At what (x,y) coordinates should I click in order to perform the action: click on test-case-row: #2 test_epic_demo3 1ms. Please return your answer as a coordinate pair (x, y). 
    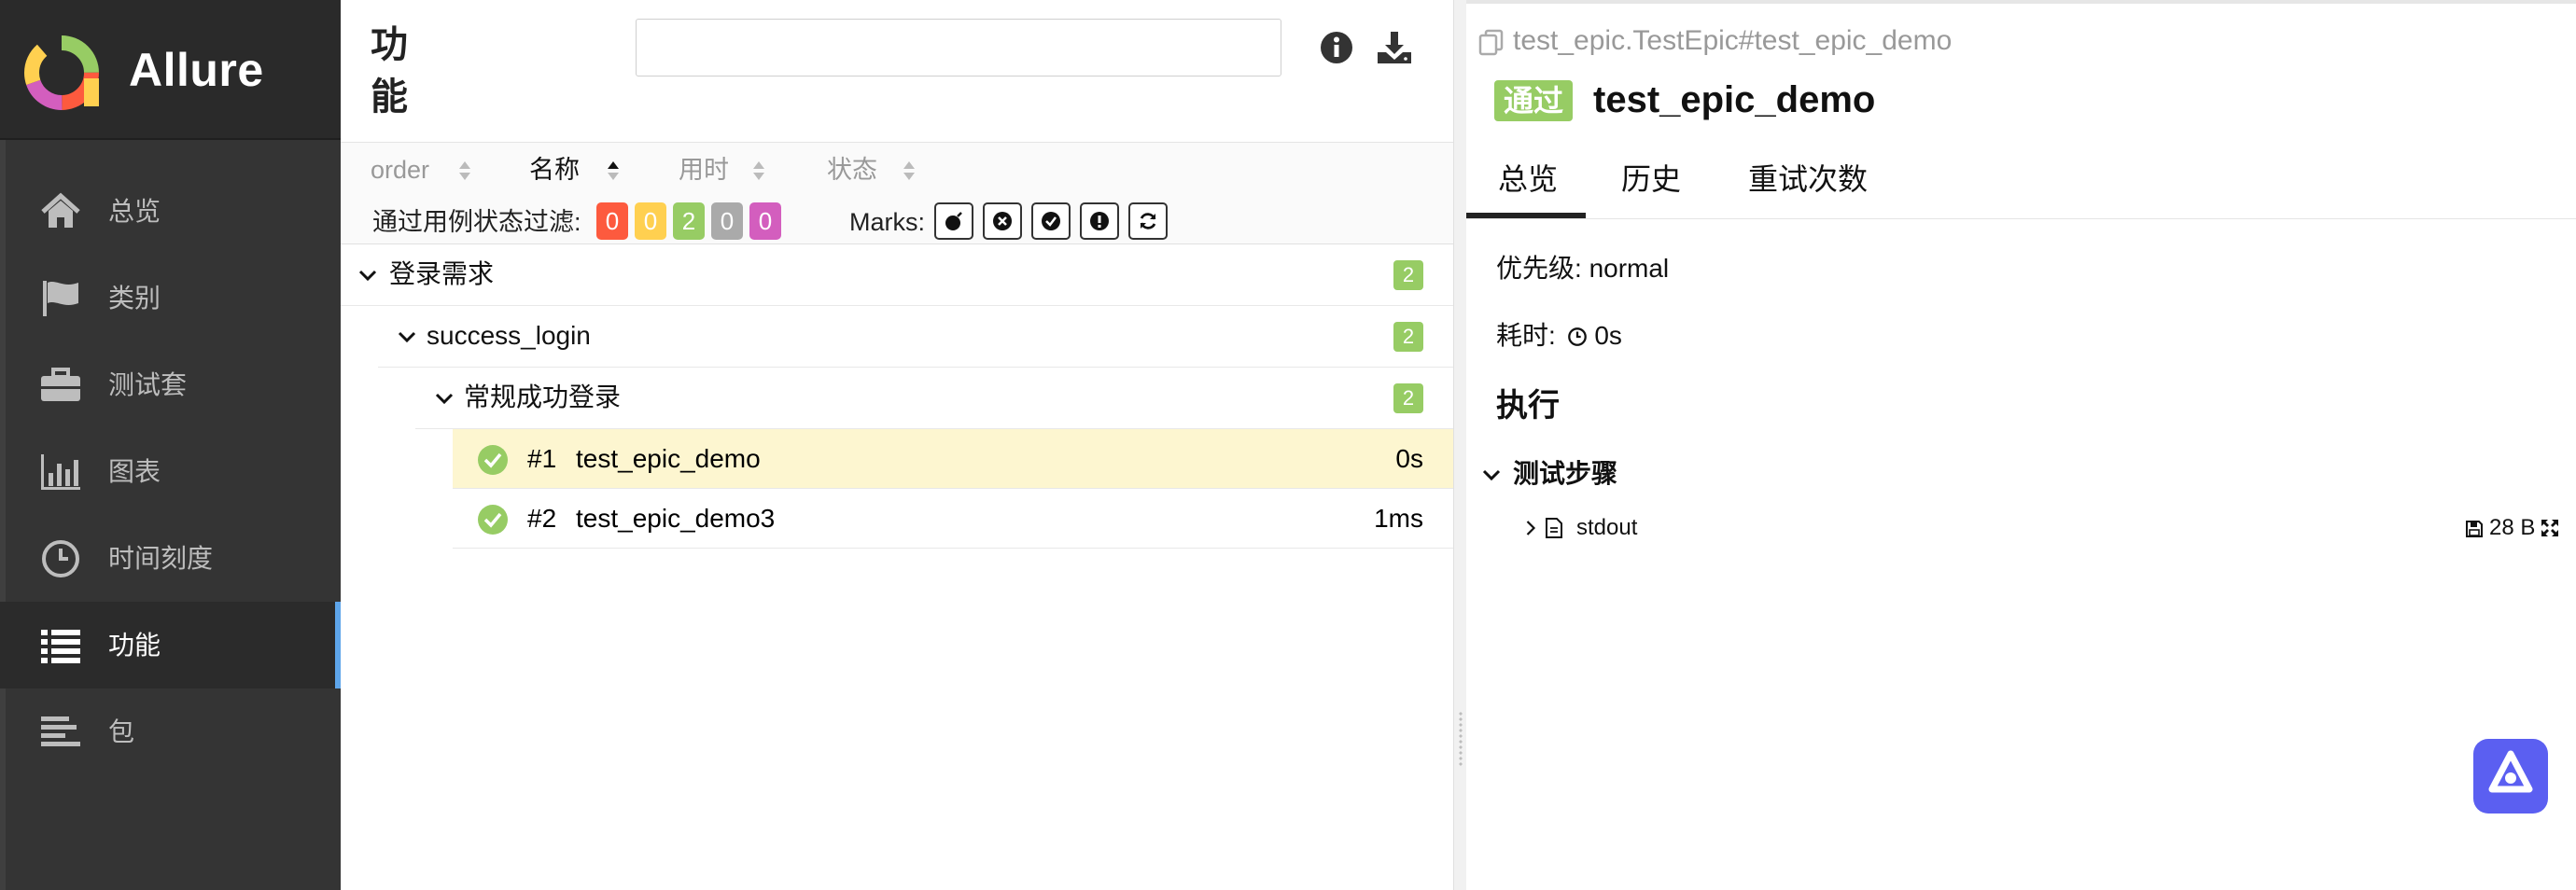
    Looking at the image, I should click on (953, 519).